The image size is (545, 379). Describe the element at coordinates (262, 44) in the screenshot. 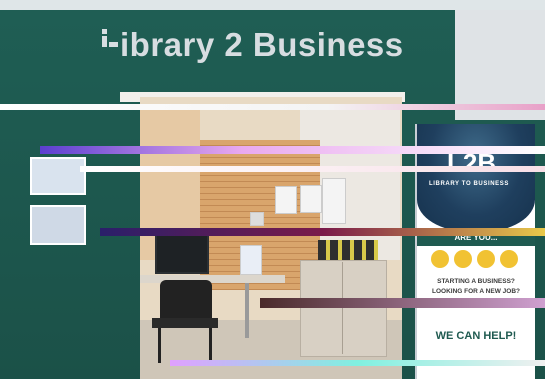

I see `sign-title: ibrary 2 Business` at that location.